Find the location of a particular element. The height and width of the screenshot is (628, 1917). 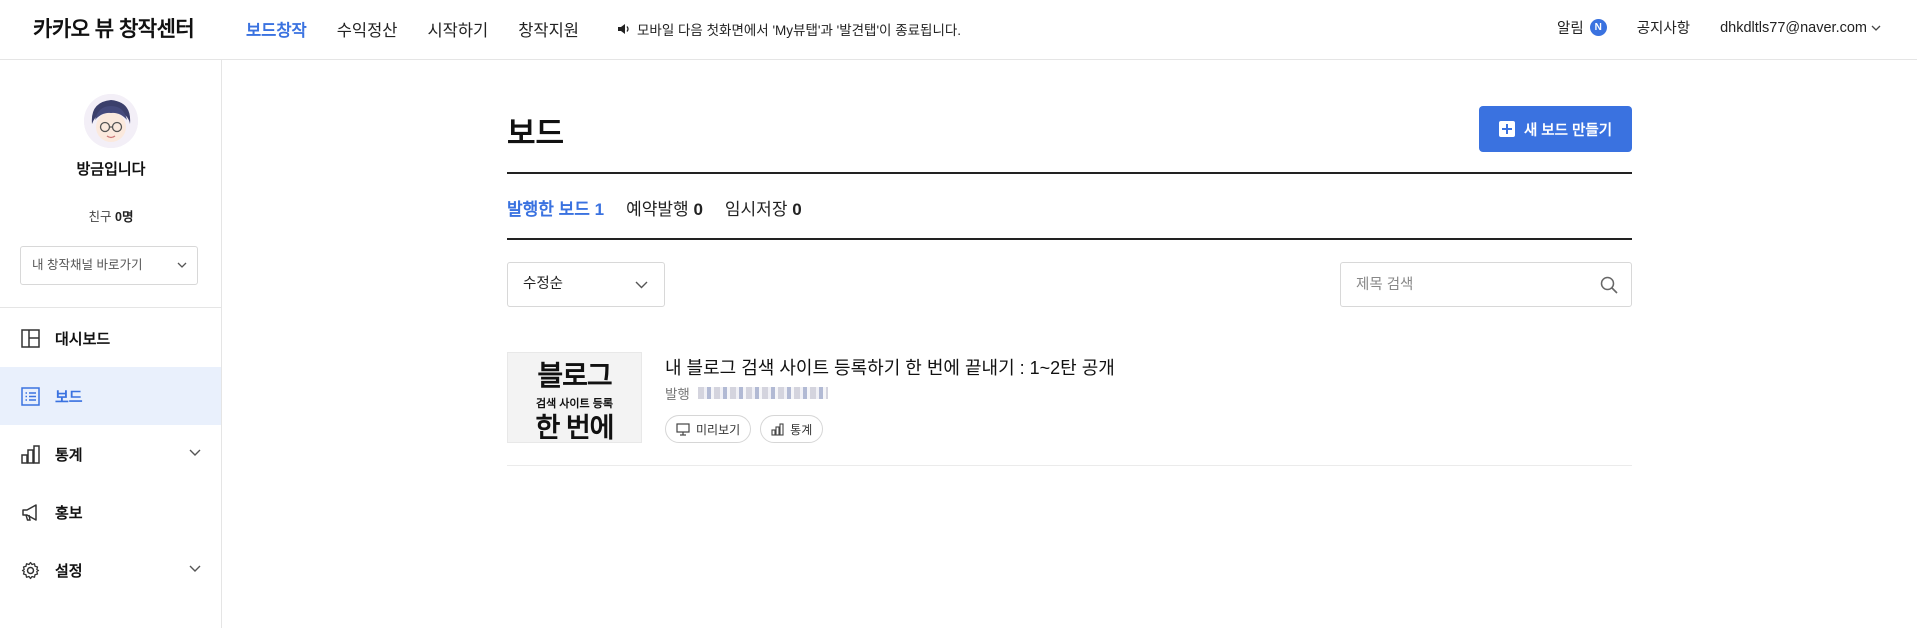

new-board-button: 새 보드 만들기 is located at coordinates (1555, 129).